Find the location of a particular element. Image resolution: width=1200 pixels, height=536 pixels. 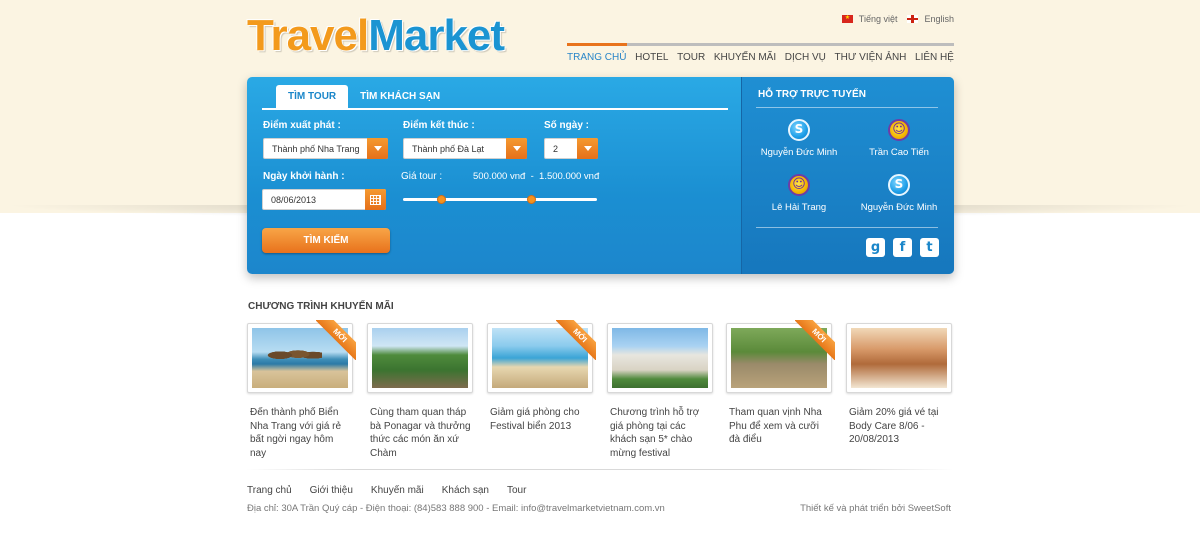

destination-value: Thành phố Đà Lạt is located at coordinates (448, 148).